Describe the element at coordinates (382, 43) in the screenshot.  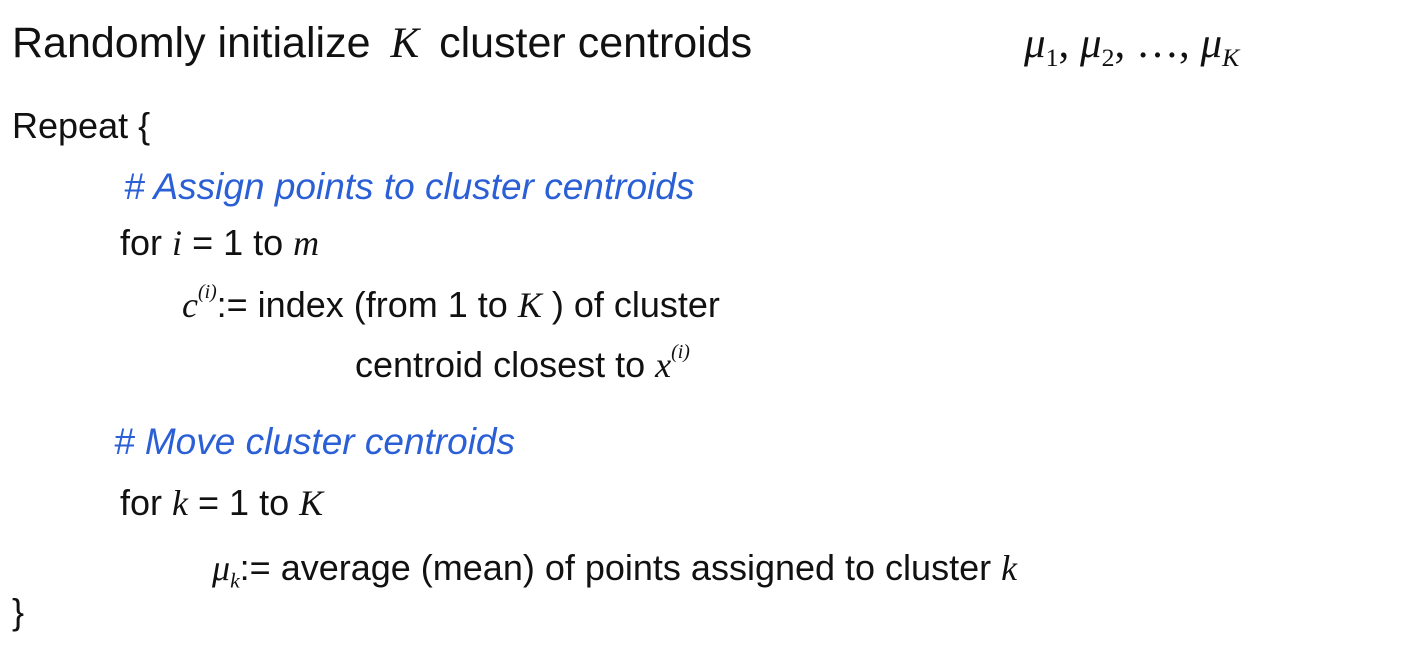
I see `algorithm-title: Randomly initialize K cluster centroids` at that location.